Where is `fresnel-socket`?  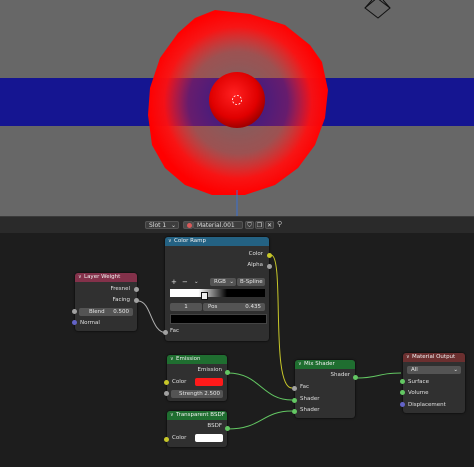
fresnel-socket is located at coordinates (136, 289).